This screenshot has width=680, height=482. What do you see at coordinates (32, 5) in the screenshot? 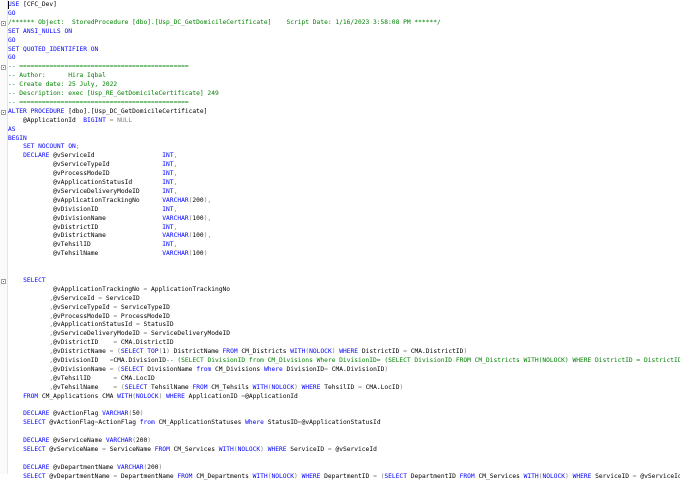
I see `code-line: USE [CFC_Dev]` at bounding box center [32, 5].